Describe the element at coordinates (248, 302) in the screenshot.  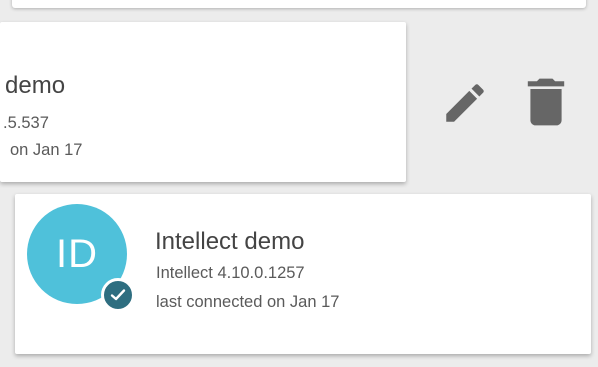
I see `server-last-connected: last connected on Jan 17` at that location.